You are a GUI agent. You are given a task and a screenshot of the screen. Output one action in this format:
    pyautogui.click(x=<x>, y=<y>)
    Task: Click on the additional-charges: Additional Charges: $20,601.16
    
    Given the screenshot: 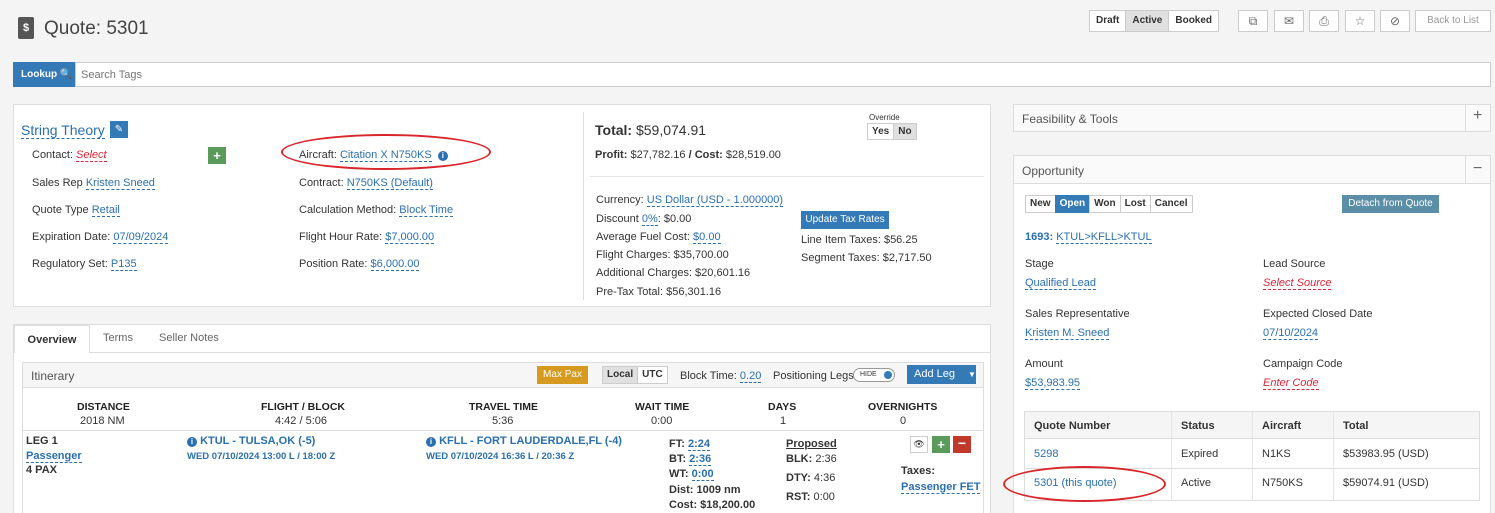 What is the action you would take?
    pyautogui.click(x=673, y=273)
    